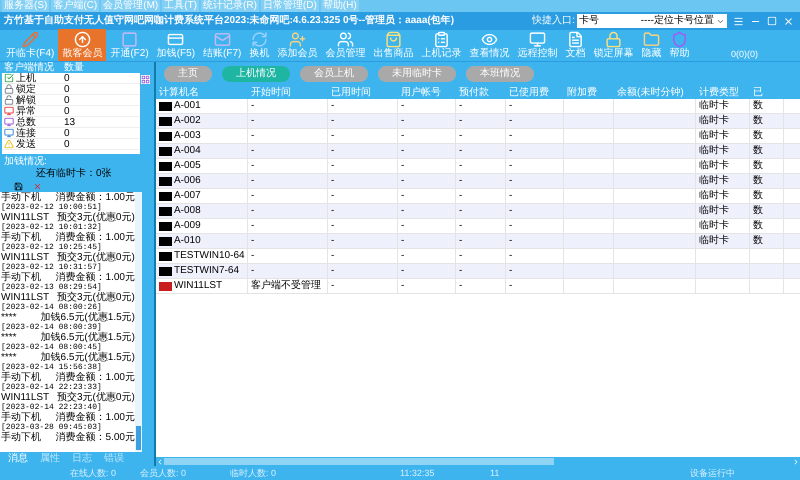 The width and height of the screenshot is (800, 480). Describe the element at coordinates (489, 45) in the screenshot. I see `toolbar-button: 查看情况` at that location.